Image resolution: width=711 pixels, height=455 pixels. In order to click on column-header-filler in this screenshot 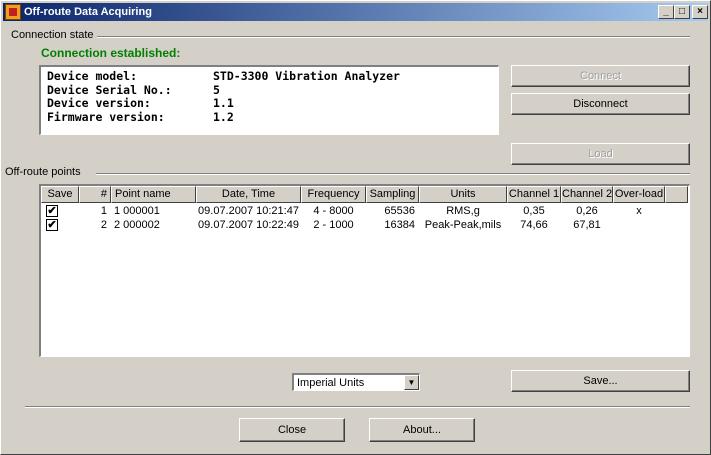, I will do `click(676, 194)`.